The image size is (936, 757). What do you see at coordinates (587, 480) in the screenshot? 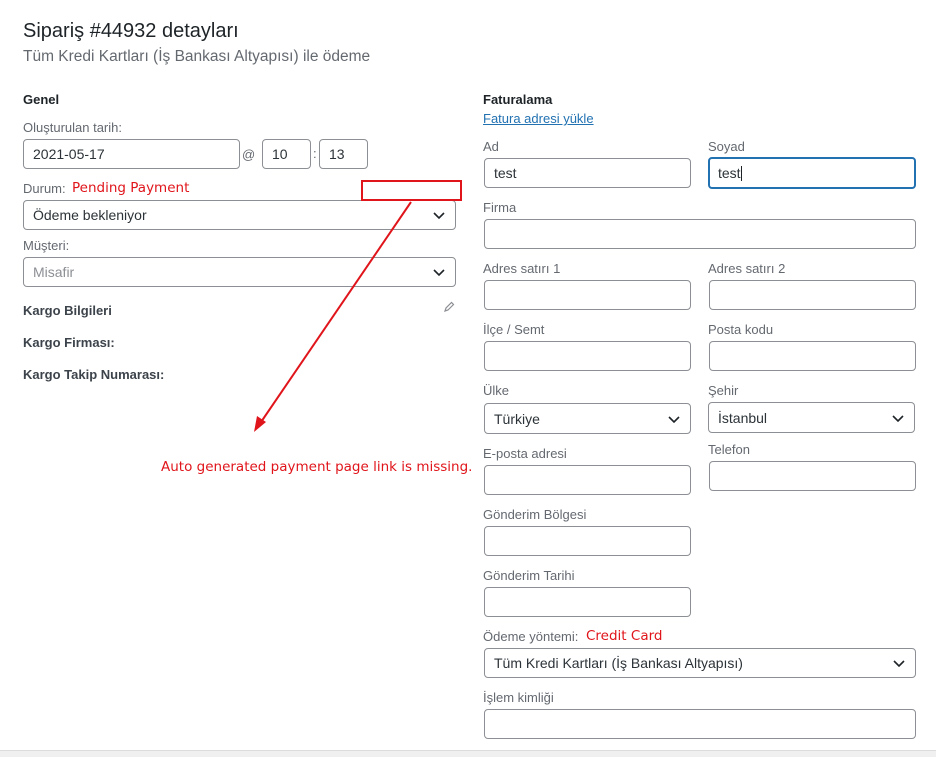
I see `email-input` at bounding box center [587, 480].